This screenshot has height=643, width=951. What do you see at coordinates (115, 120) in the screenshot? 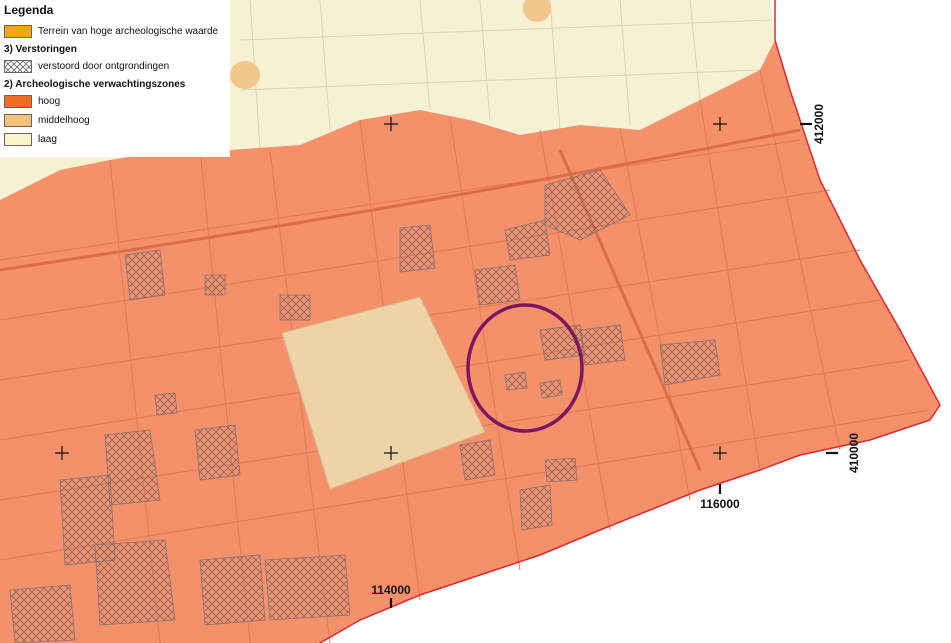
I see `legend-item-medium: middelhoog` at bounding box center [115, 120].